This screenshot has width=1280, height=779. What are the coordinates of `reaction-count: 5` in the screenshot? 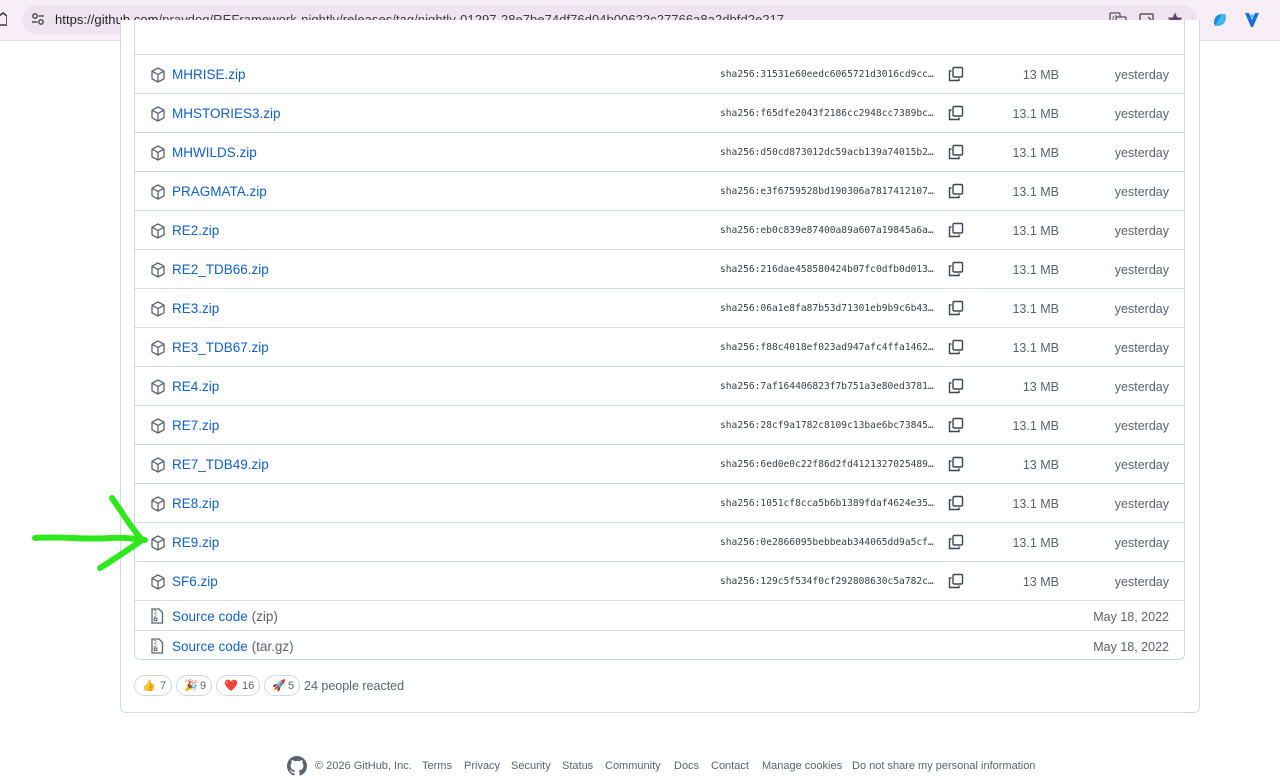 It's located at (291, 686).